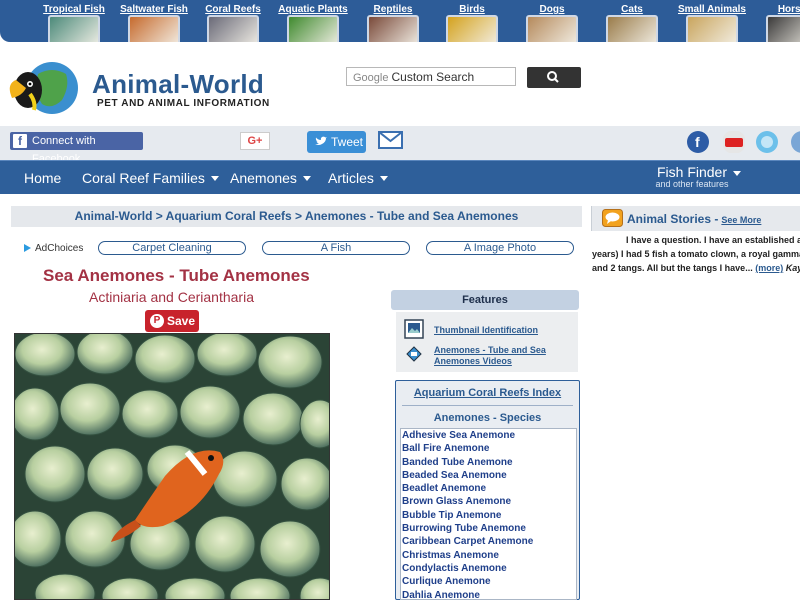 Image resolution: width=800 pixels, height=600 pixels. I want to click on facebook-round-icon: f, so click(698, 142).